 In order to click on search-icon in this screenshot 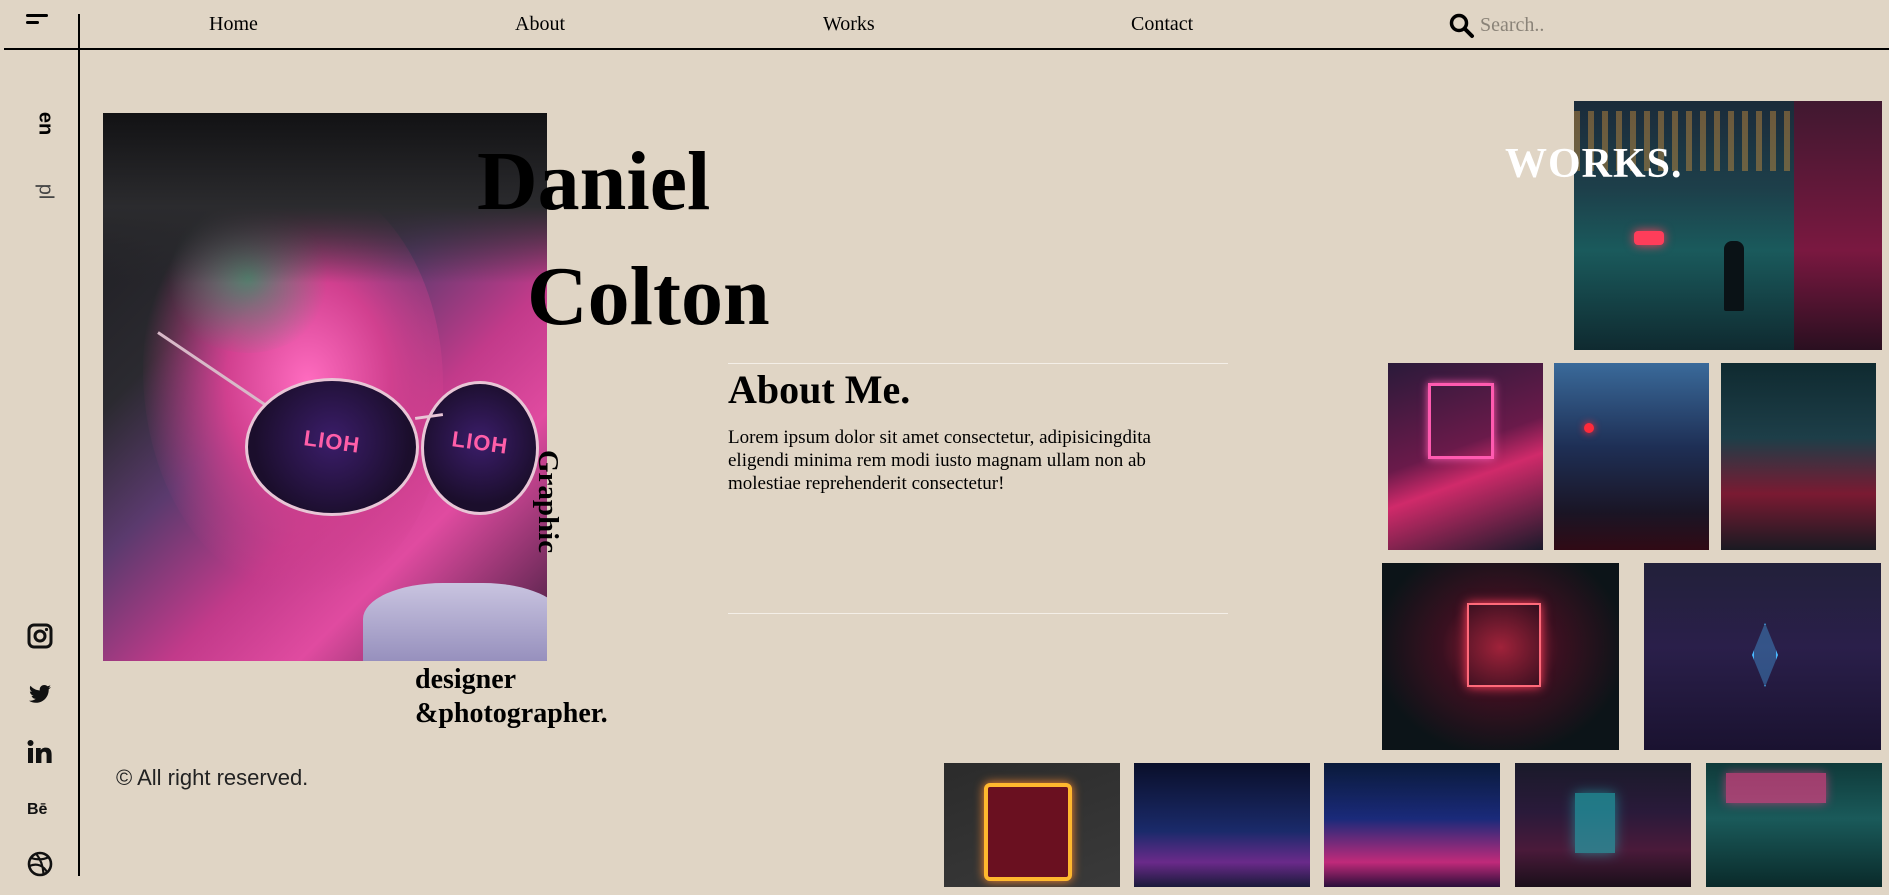, I will do `click(1462, 26)`.